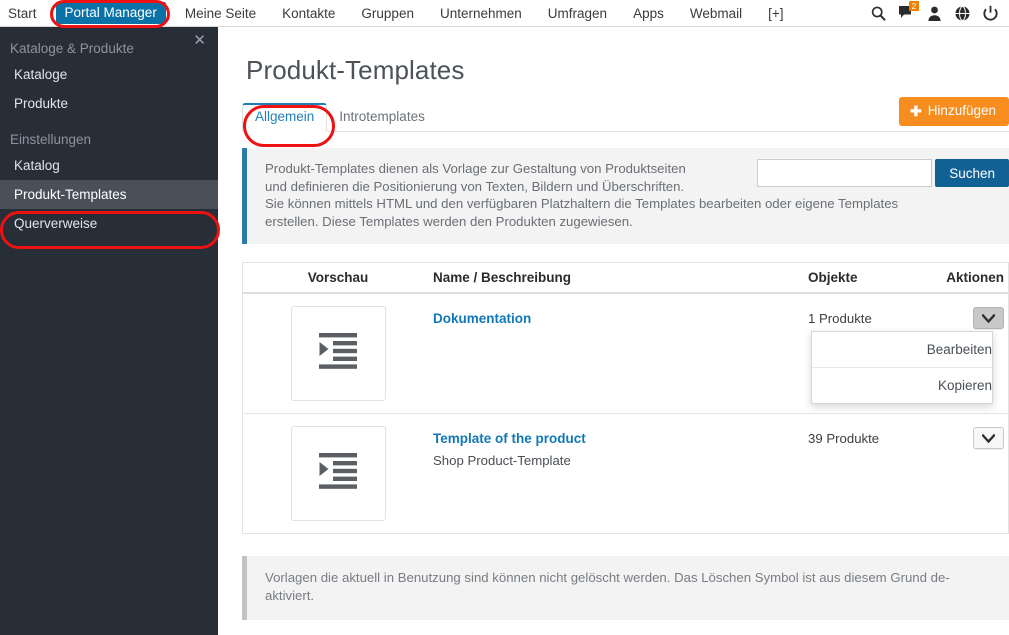 The width and height of the screenshot is (1009, 635). I want to click on search-input, so click(845, 173).